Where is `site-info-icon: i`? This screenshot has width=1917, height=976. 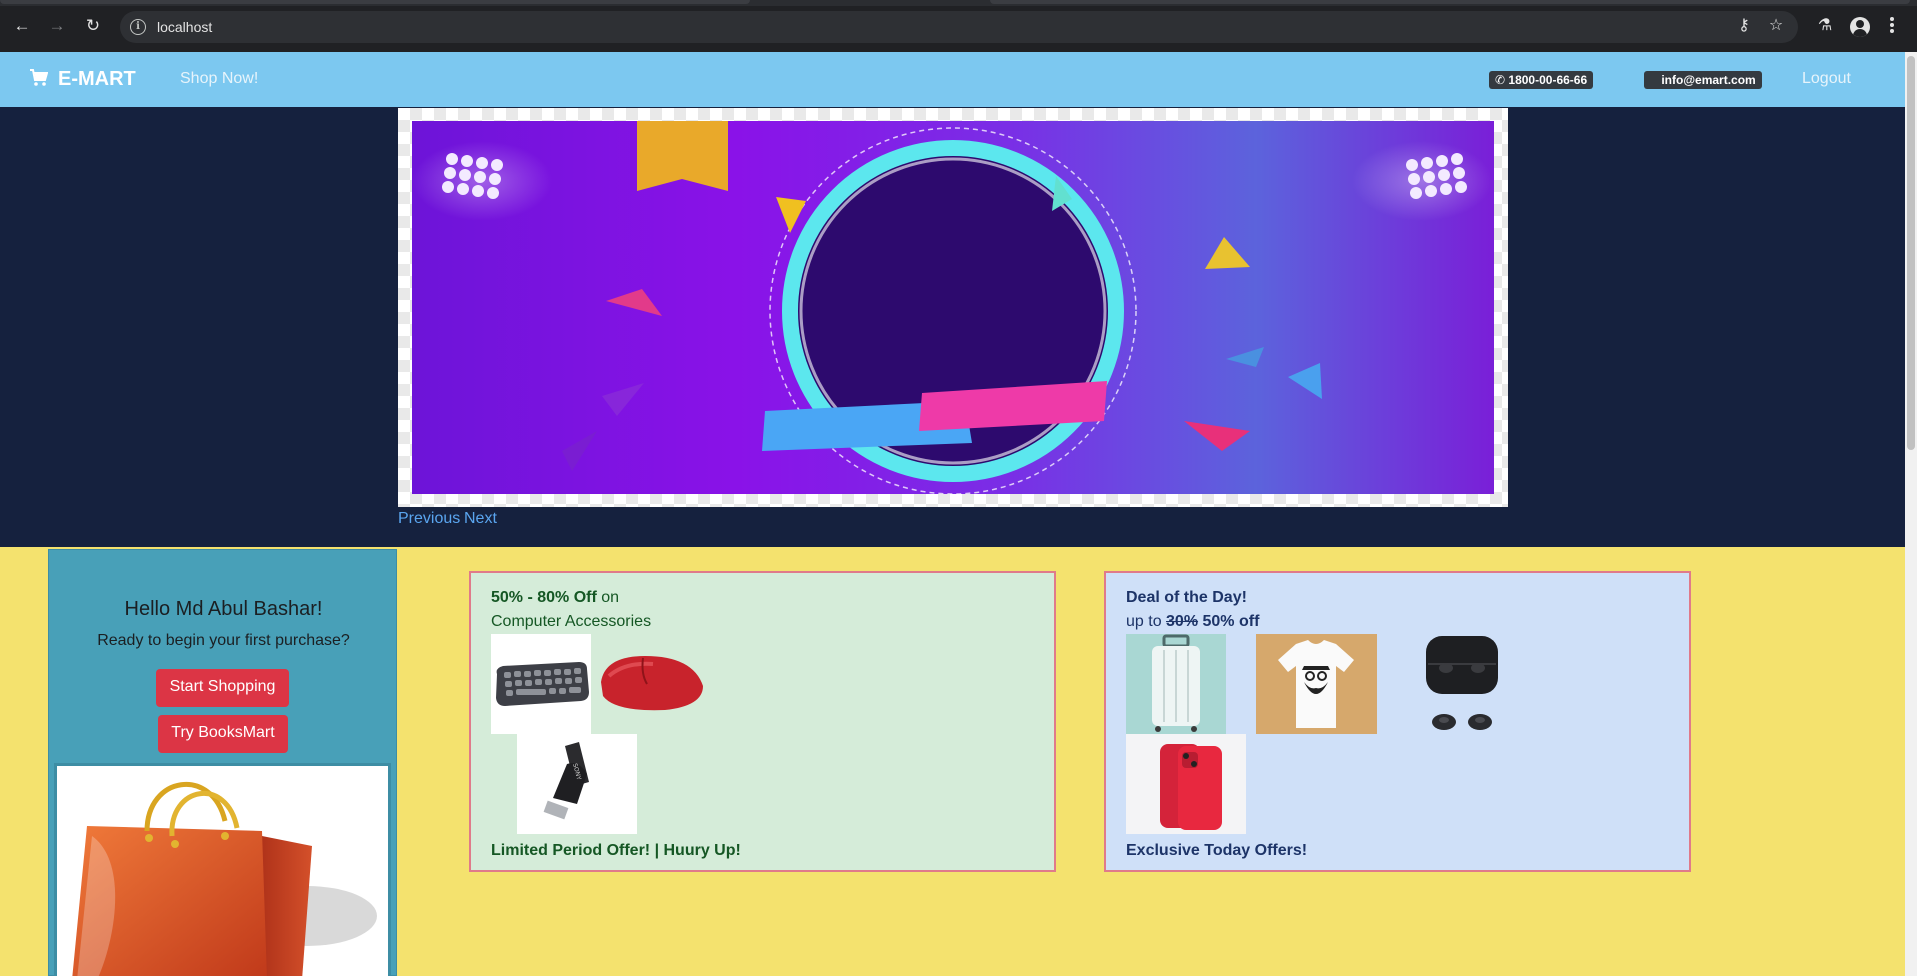 site-info-icon: i is located at coordinates (138, 27).